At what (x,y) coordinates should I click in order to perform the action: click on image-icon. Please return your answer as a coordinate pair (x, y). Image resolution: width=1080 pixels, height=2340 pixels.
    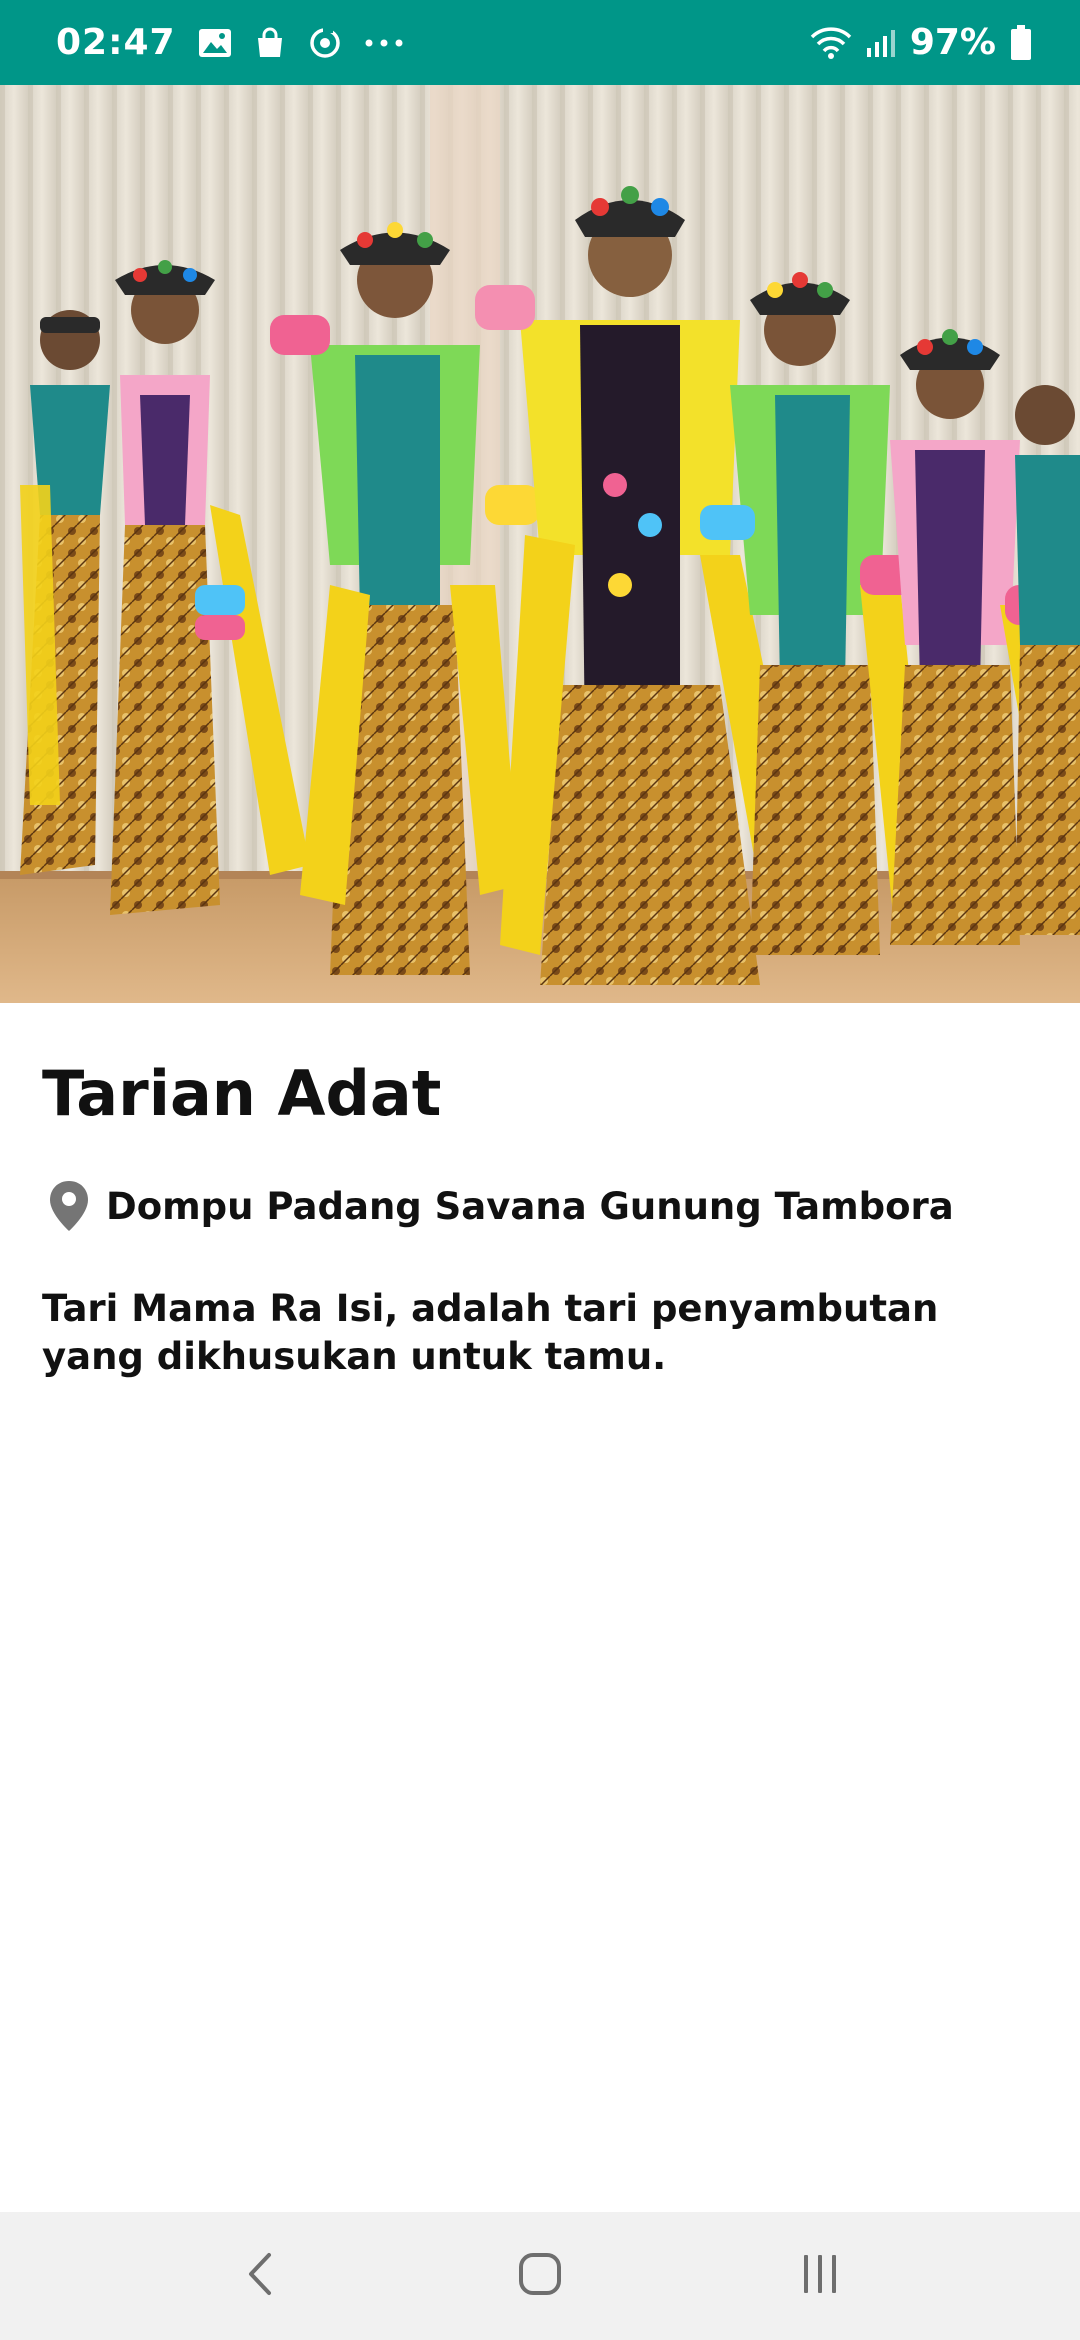
    Looking at the image, I should click on (215, 43).